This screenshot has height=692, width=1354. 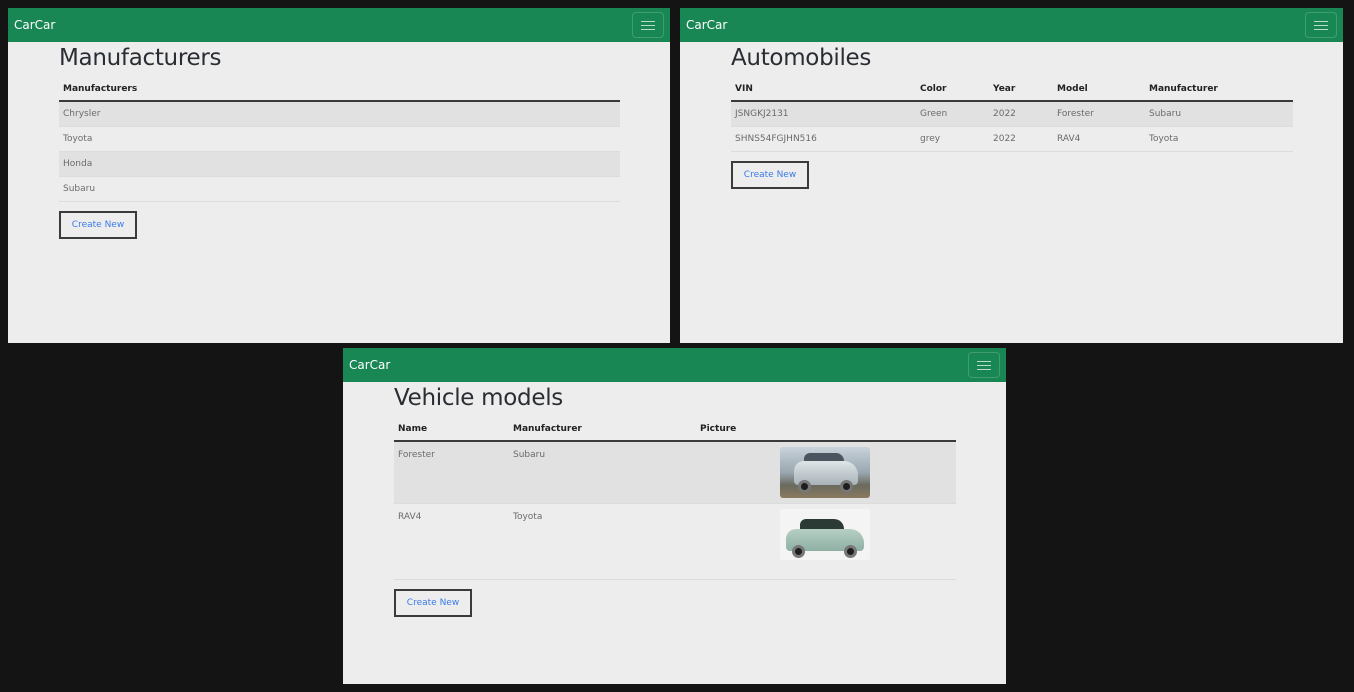 What do you see at coordinates (823, 114) in the screenshot?
I see `vin-cell: JSNGKJ2131` at bounding box center [823, 114].